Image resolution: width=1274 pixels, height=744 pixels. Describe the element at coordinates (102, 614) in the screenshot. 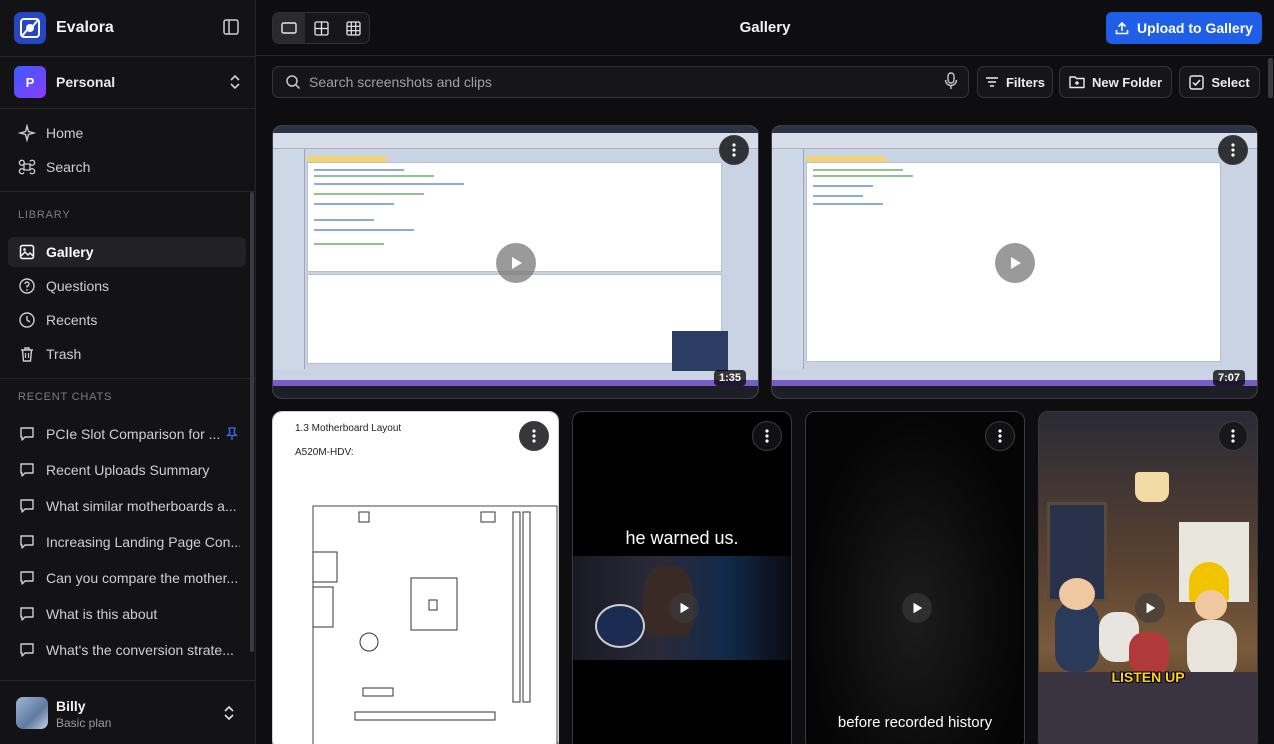

I see `recent-chat-label: What is this about` at that location.